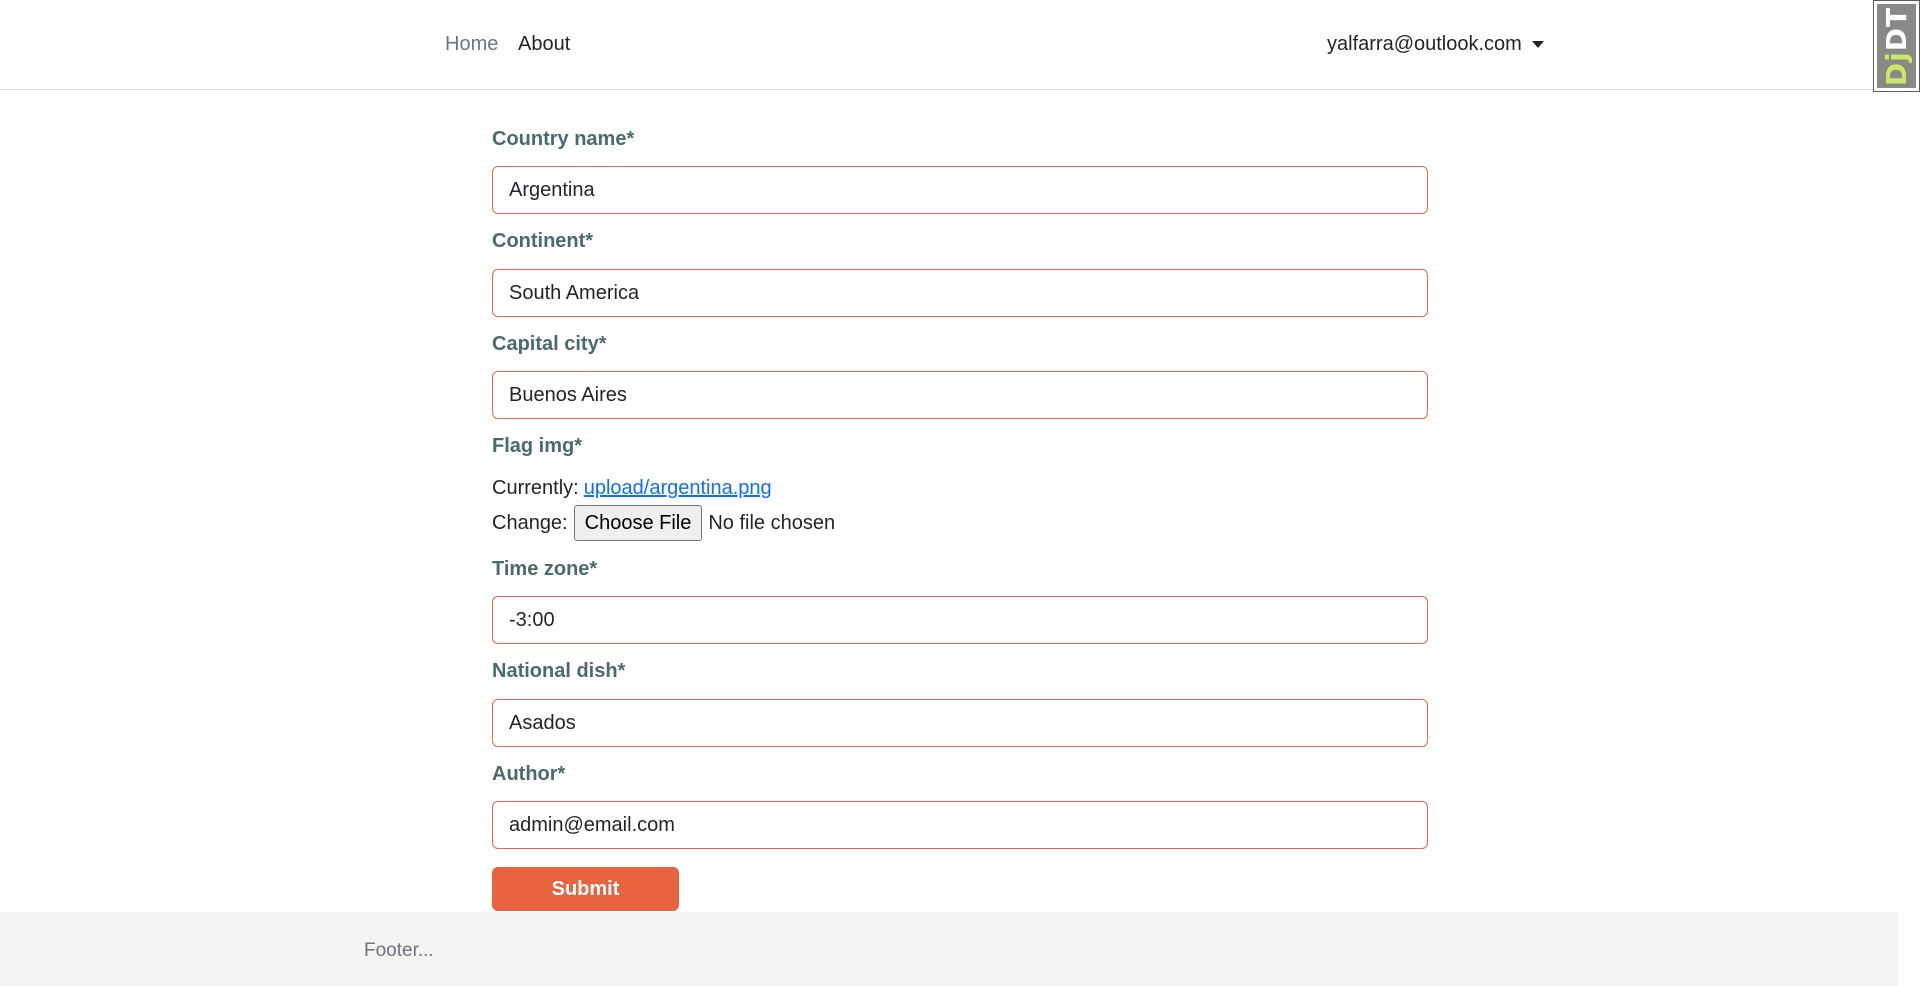  I want to click on continent-input, so click(960, 293).